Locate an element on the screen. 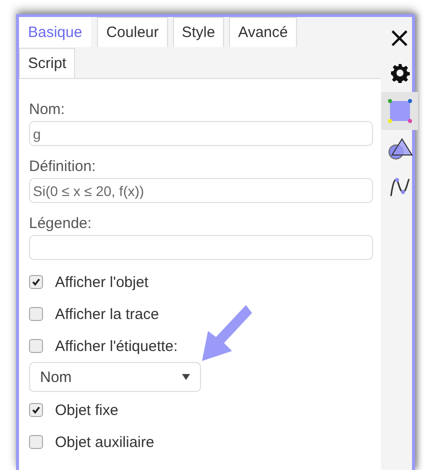 This screenshot has height=470, width=431. checkbox-label: Afficher la trace is located at coordinates (107, 314).